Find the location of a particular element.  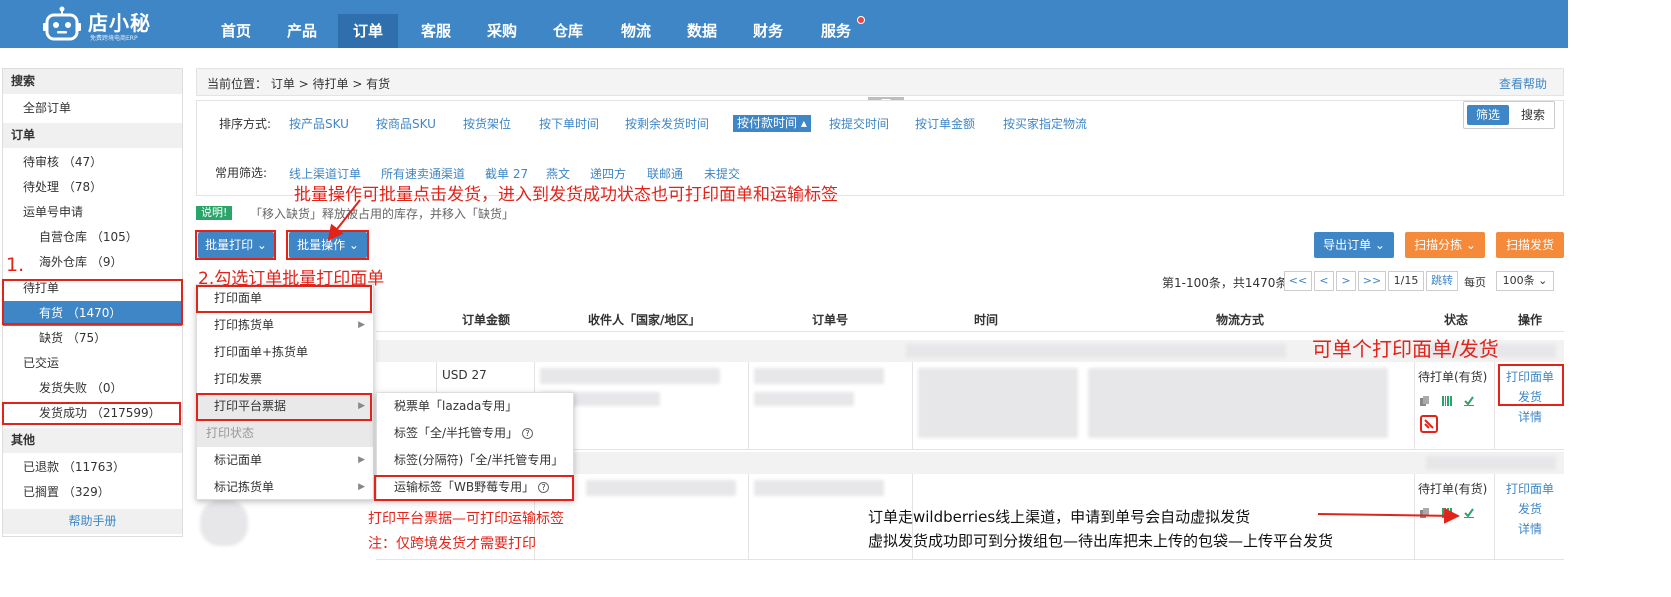

arrow-wb-status is located at coordinates (1388, 515).